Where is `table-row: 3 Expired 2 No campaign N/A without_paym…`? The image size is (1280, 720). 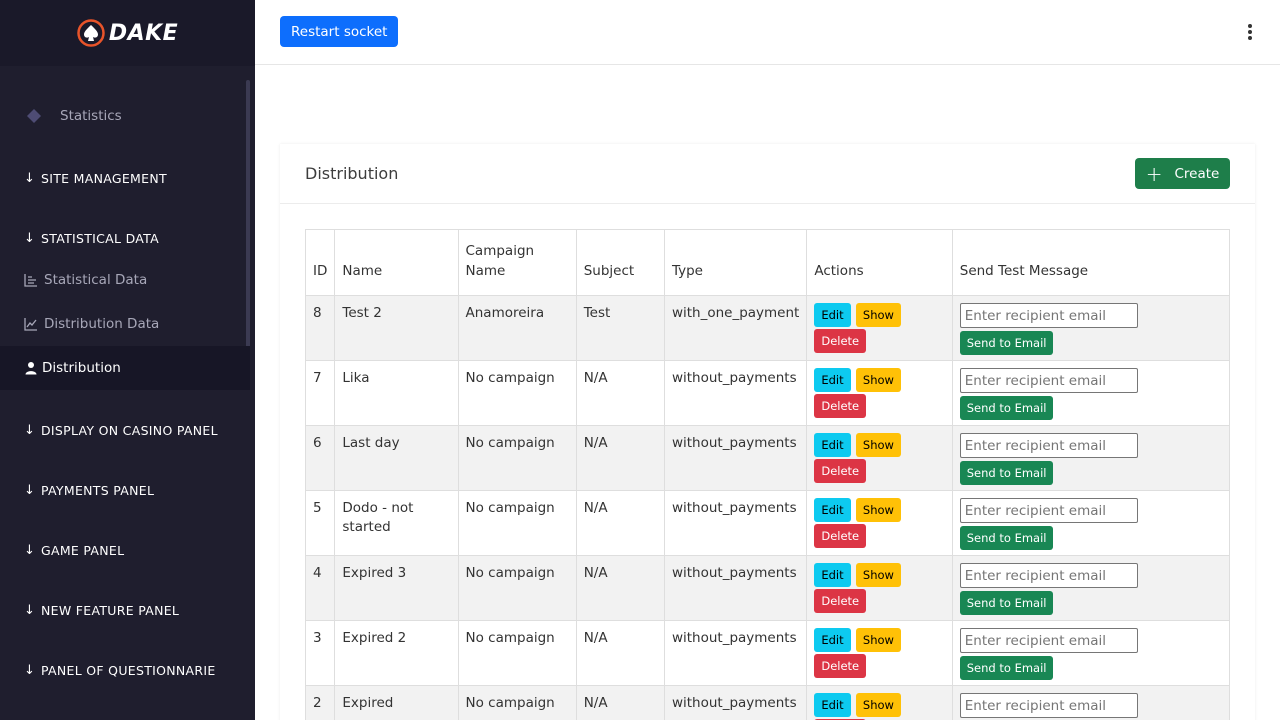 table-row: 3 Expired 2 No campaign N/A without_paym… is located at coordinates (767, 653).